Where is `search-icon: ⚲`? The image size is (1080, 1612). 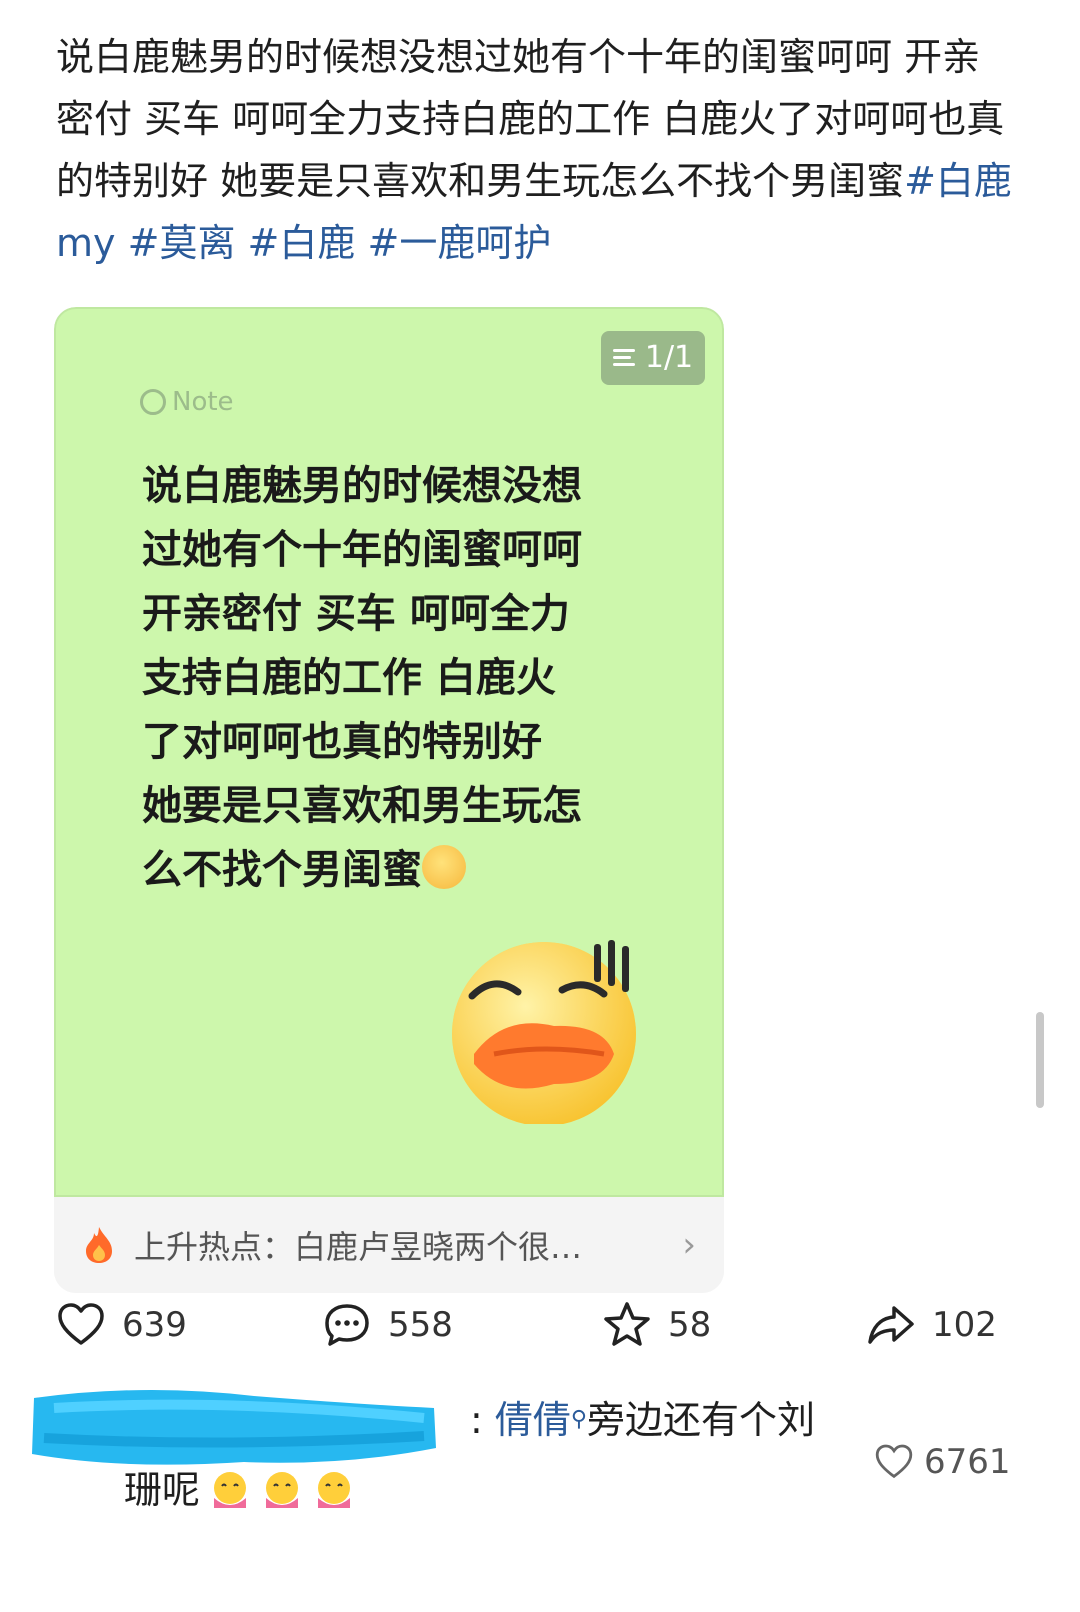
search-icon: ⚲ is located at coordinates (579, 1419).